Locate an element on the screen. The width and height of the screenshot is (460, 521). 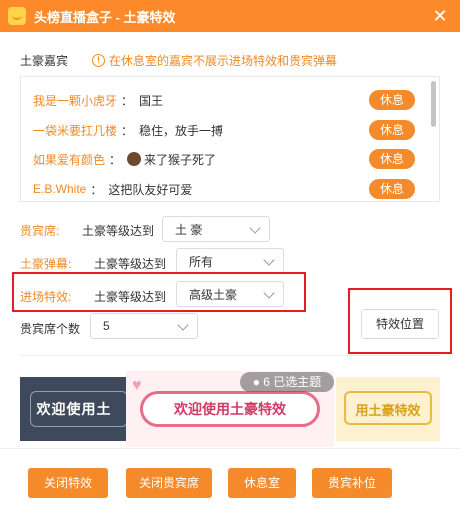
close-vip-button: 关闭贵宾席 is located at coordinates (169, 483).